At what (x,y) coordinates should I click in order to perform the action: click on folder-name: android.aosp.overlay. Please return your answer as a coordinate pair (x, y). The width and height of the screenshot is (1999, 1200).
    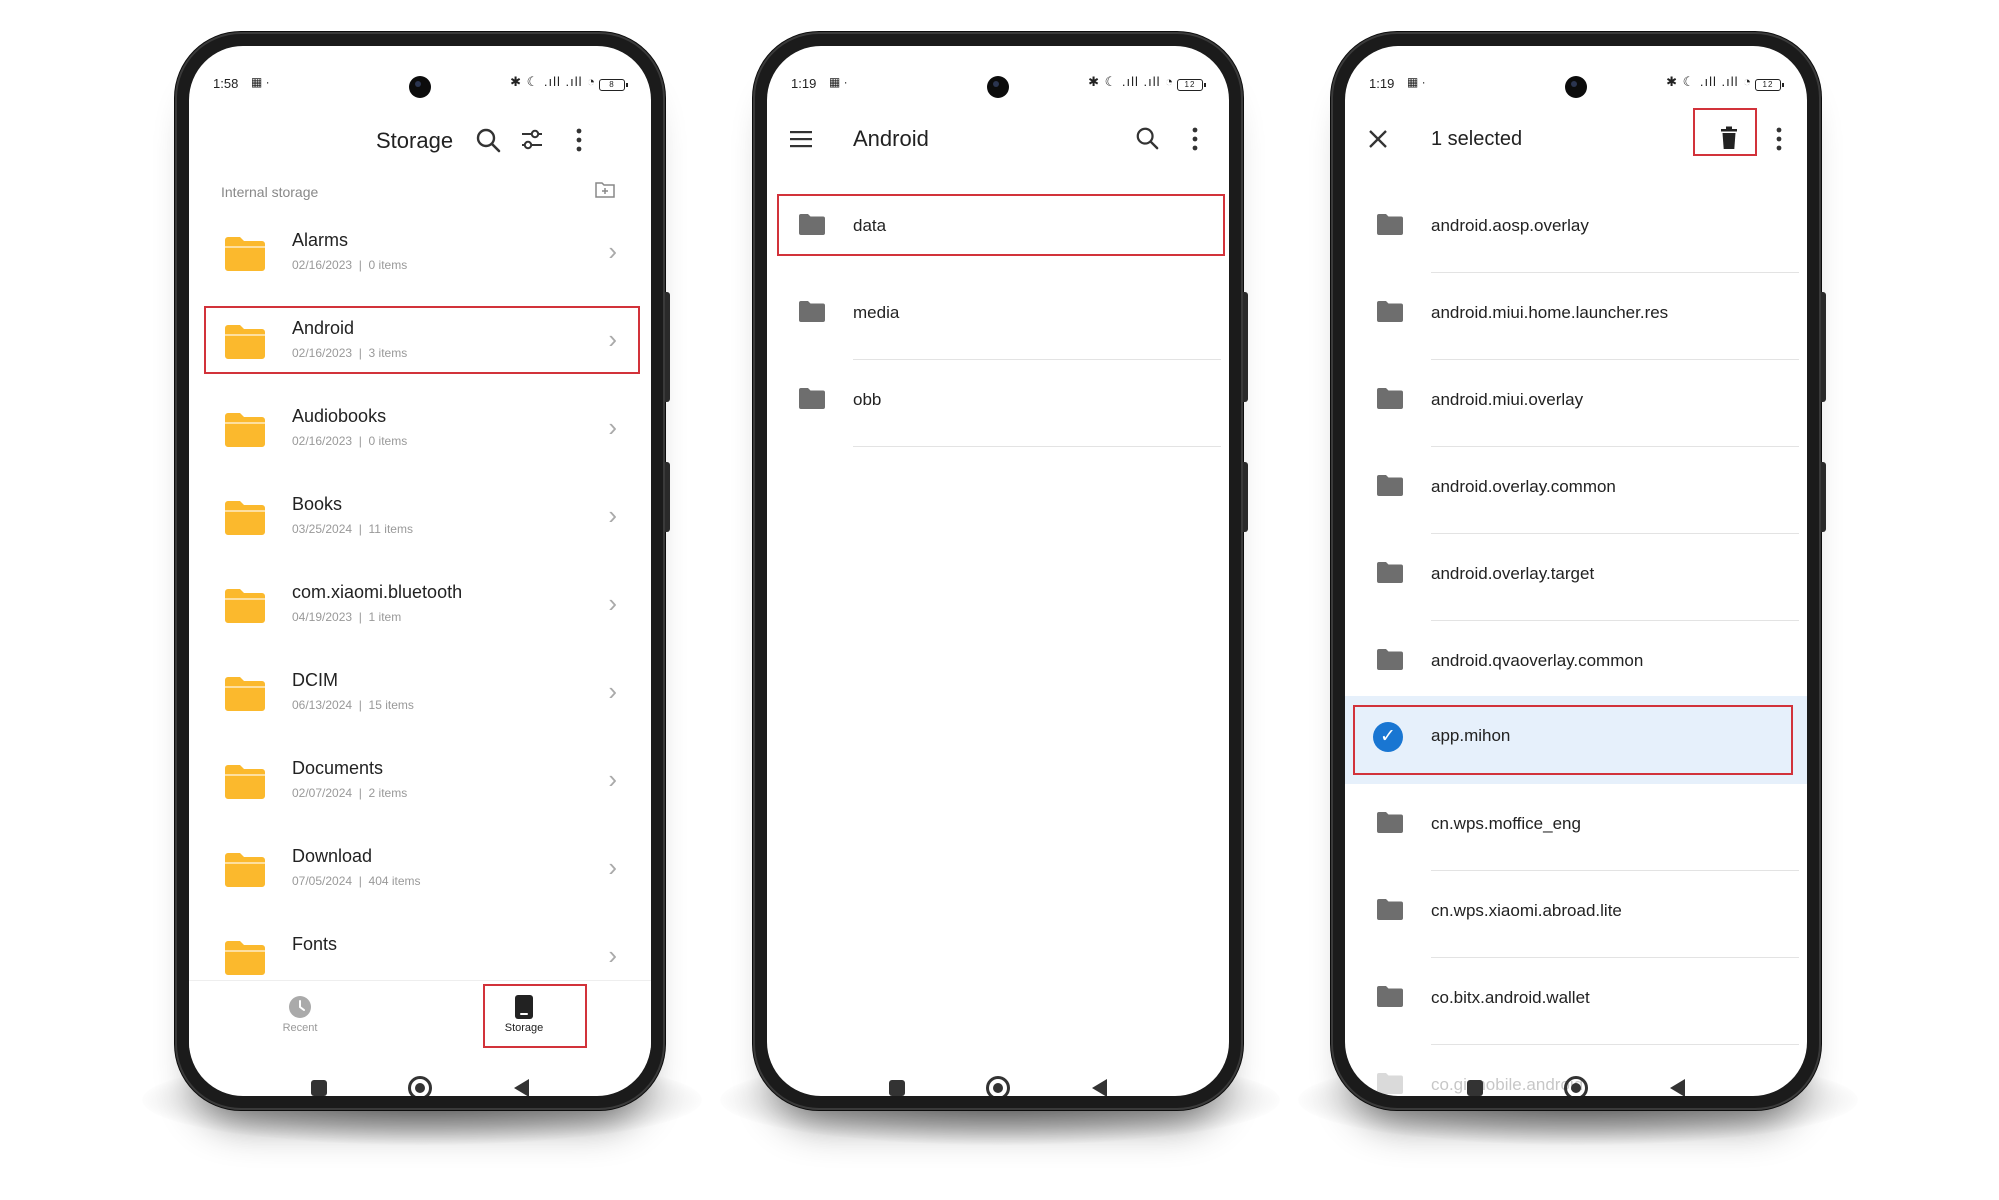
    Looking at the image, I should click on (1510, 225).